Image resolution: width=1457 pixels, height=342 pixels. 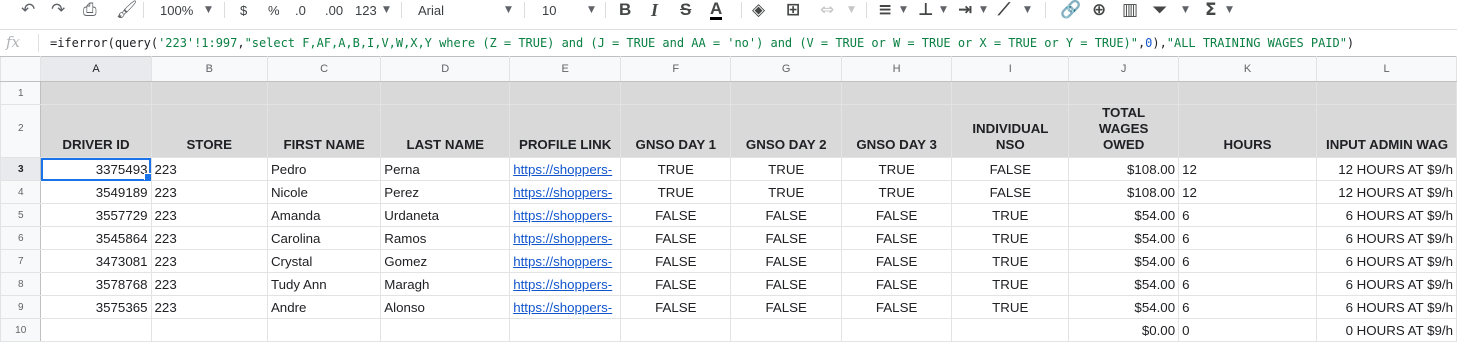 What do you see at coordinates (445, 215) in the screenshot?
I see `cell: Urdaneta` at bounding box center [445, 215].